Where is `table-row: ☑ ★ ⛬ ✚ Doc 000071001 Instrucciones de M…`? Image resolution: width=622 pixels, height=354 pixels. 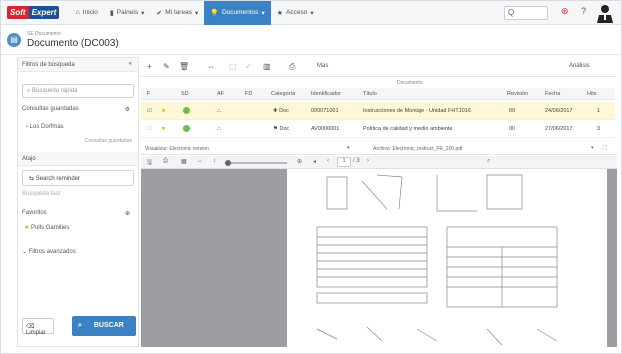 table-row: ☑ ★ ⛬ ✚ Doc 000071001 Instrucciones de M… is located at coordinates (378, 111).